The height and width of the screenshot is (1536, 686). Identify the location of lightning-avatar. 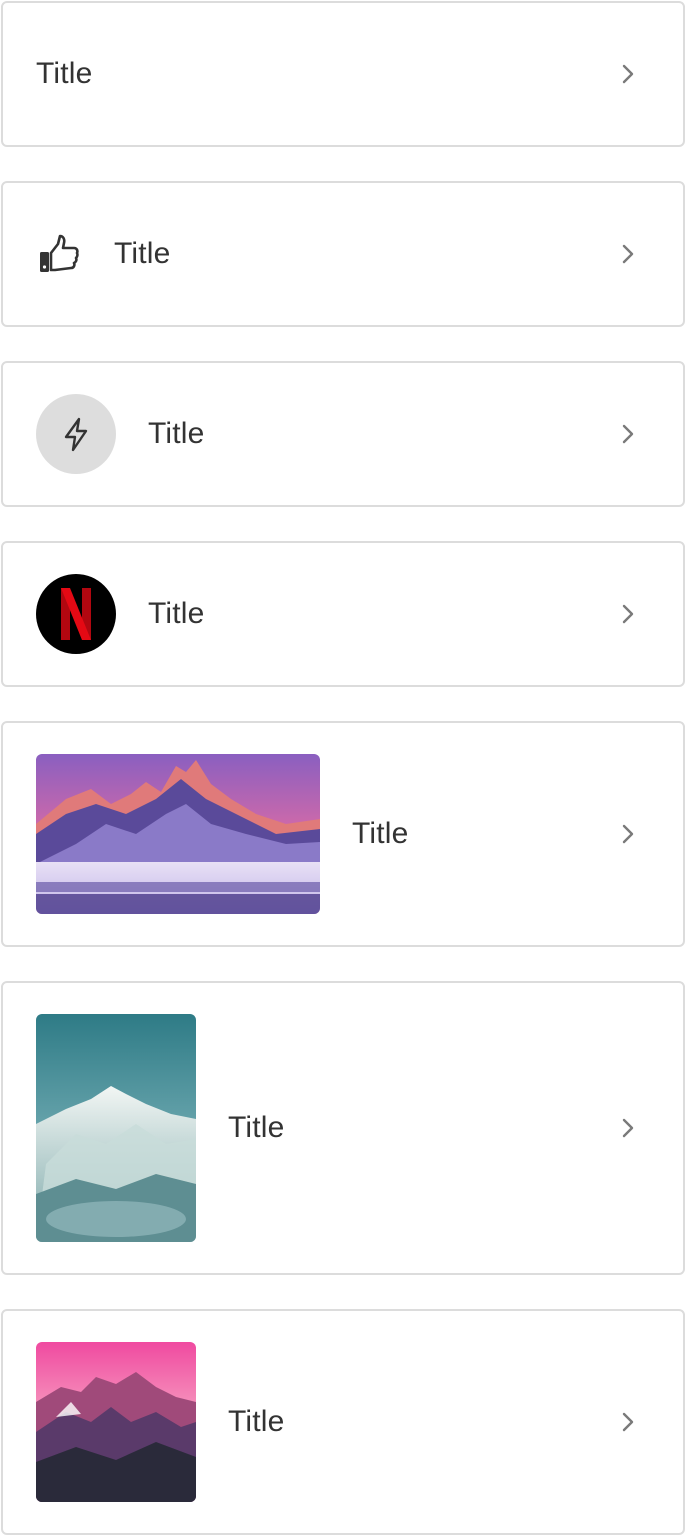
(76, 434).